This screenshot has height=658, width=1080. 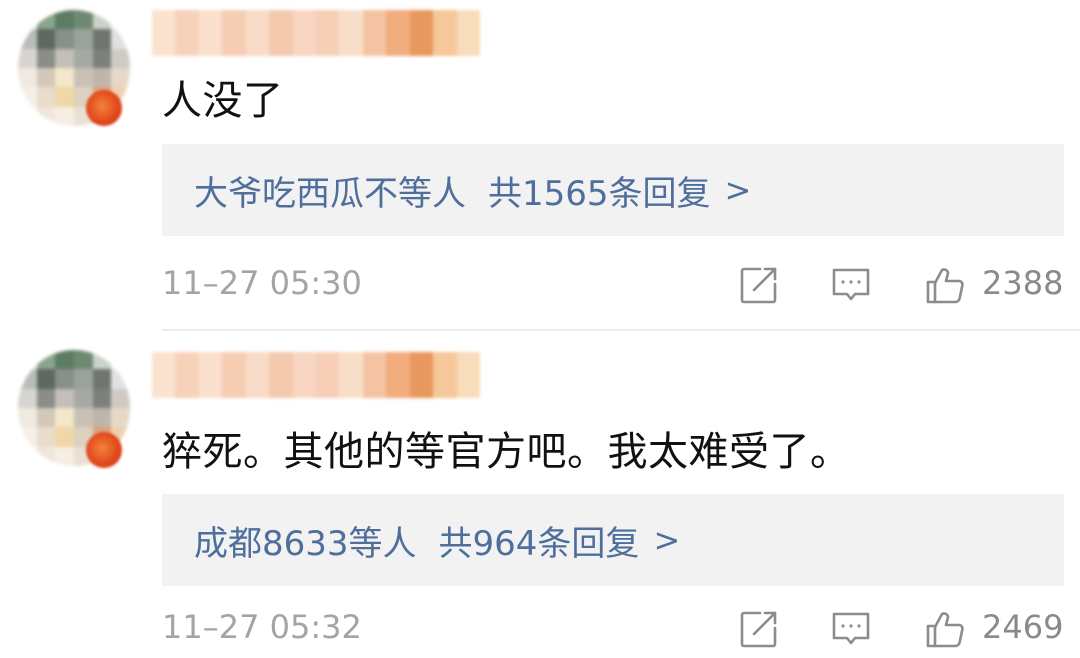 I want to click on replies-link: 大爷吃西瓜不等人 共1565条回复 >, so click(x=613, y=190).